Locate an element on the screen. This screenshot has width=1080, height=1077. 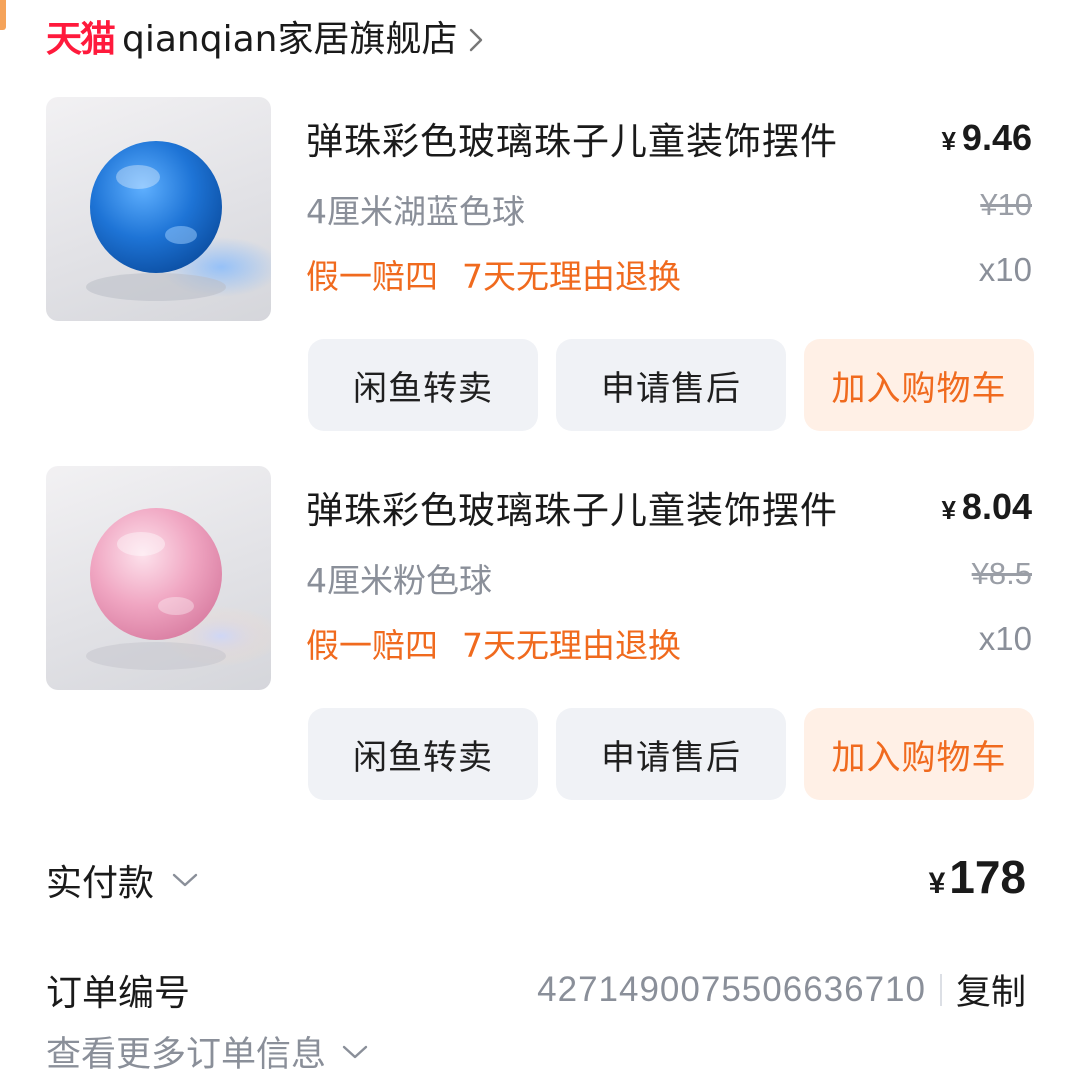
product-price: ¥9.46 is located at coordinates (986, 138).